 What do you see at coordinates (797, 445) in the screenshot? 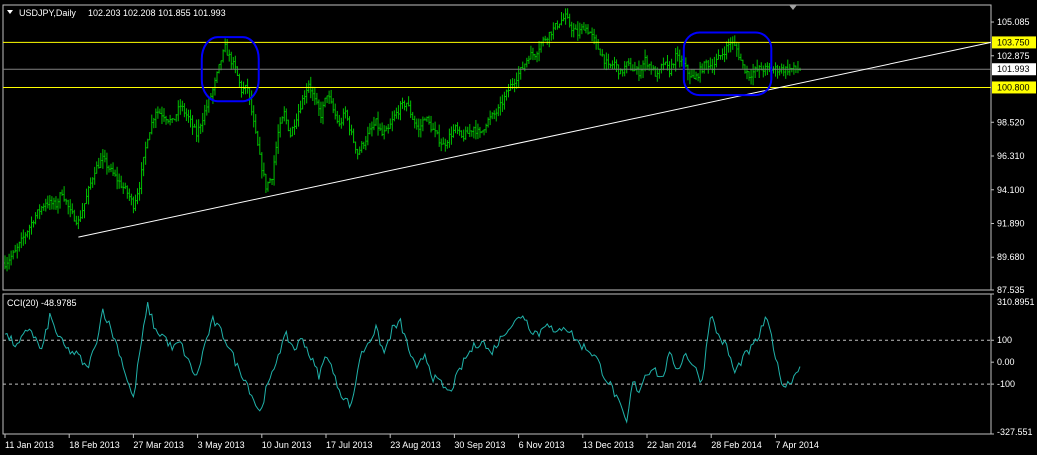
I see `date-tick-label: 7 Apr 2014` at bounding box center [797, 445].